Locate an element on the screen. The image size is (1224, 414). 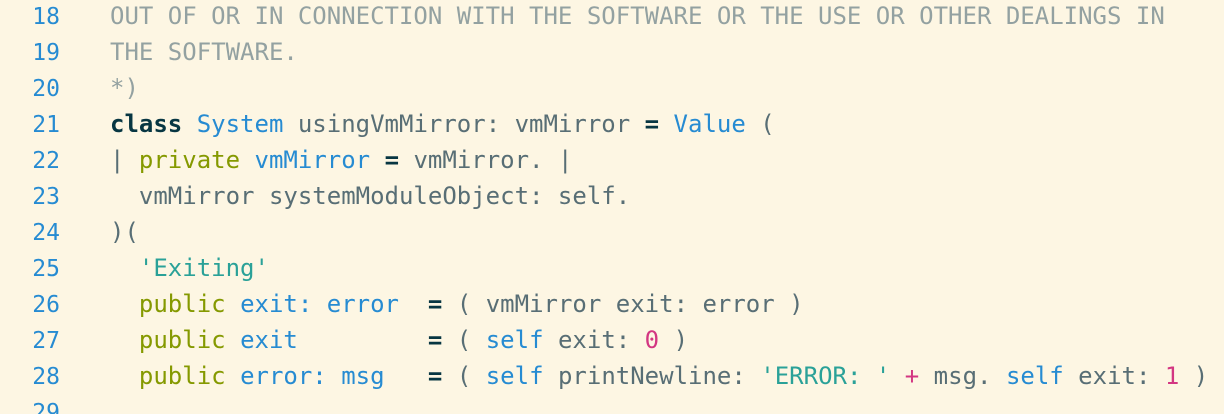
line-content: )( is located at coordinates (124, 232).